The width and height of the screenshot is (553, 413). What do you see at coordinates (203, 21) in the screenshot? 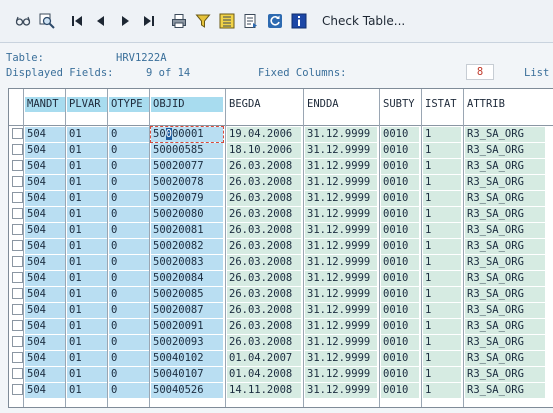
I see `filter-icon` at bounding box center [203, 21].